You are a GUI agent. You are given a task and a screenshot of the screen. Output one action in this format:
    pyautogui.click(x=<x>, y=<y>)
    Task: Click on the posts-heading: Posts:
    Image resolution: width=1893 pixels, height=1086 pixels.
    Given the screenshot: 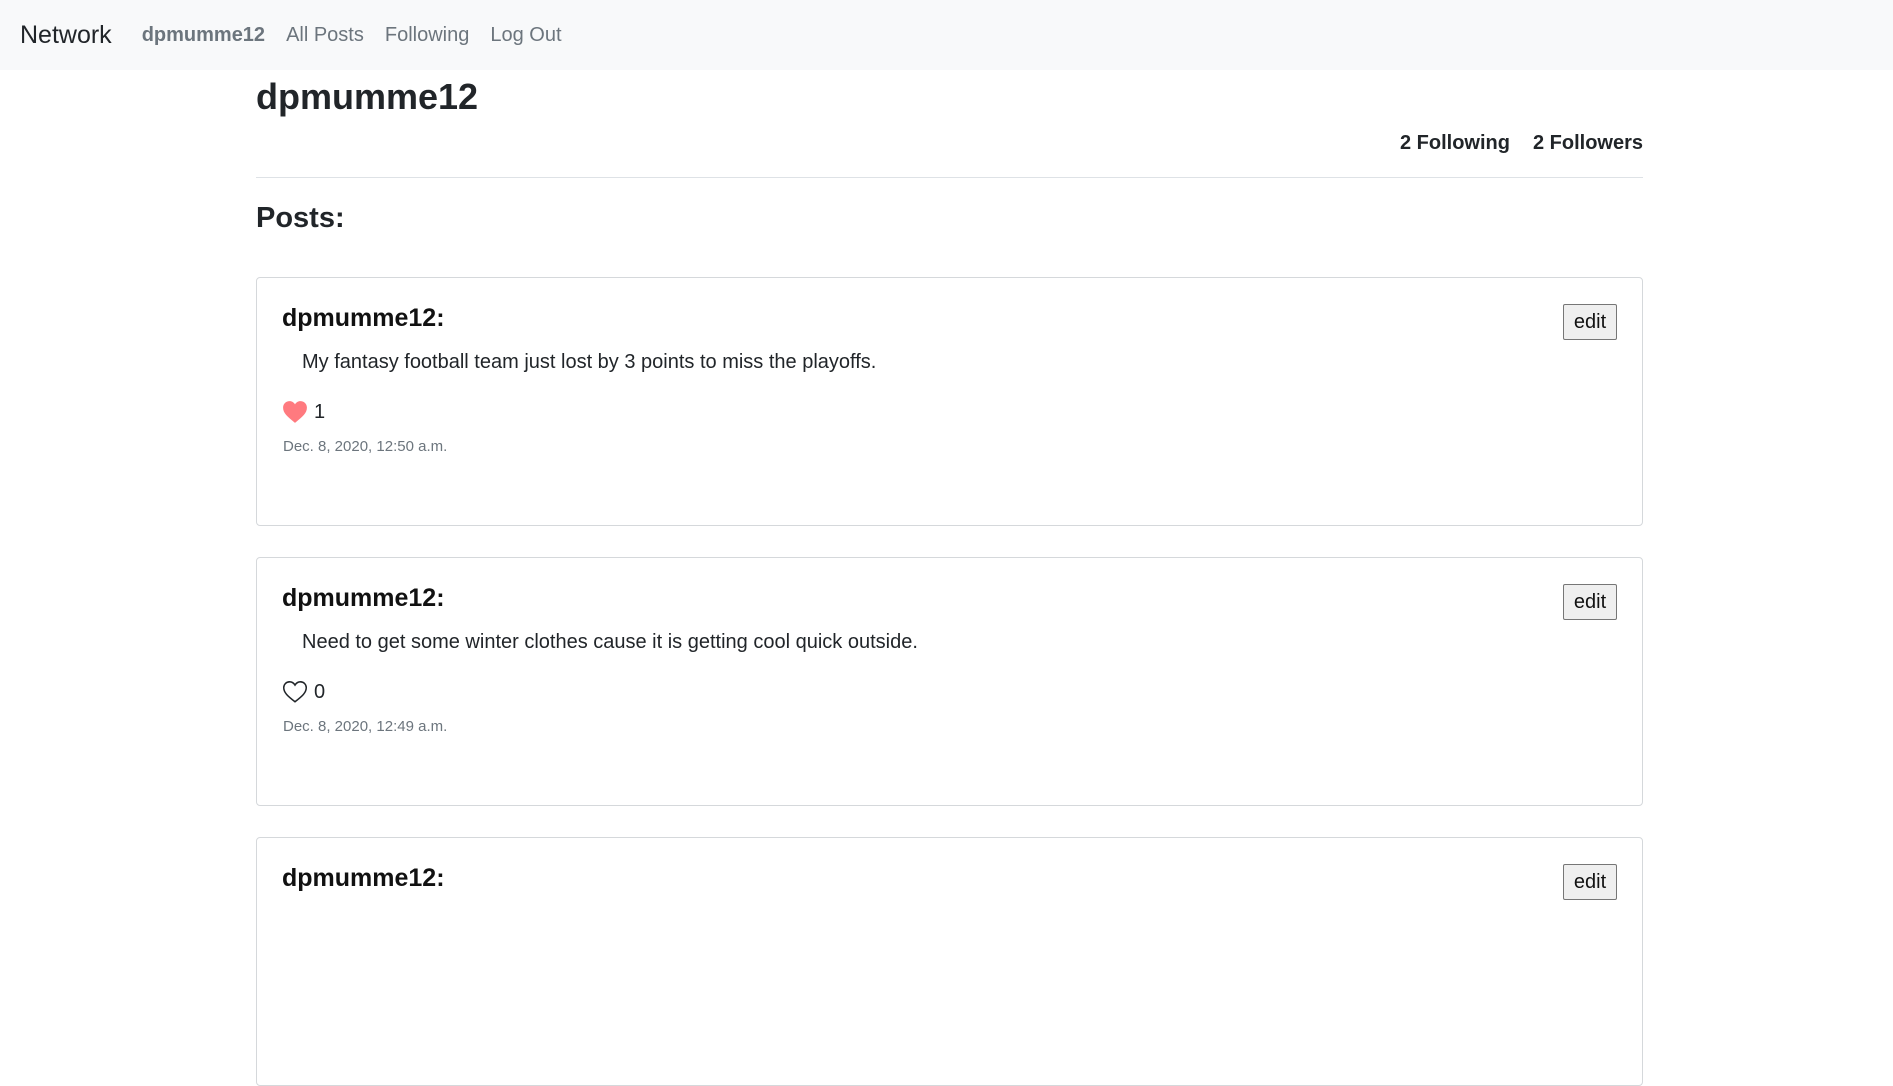 What is the action you would take?
    pyautogui.click(x=300, y=218)
    